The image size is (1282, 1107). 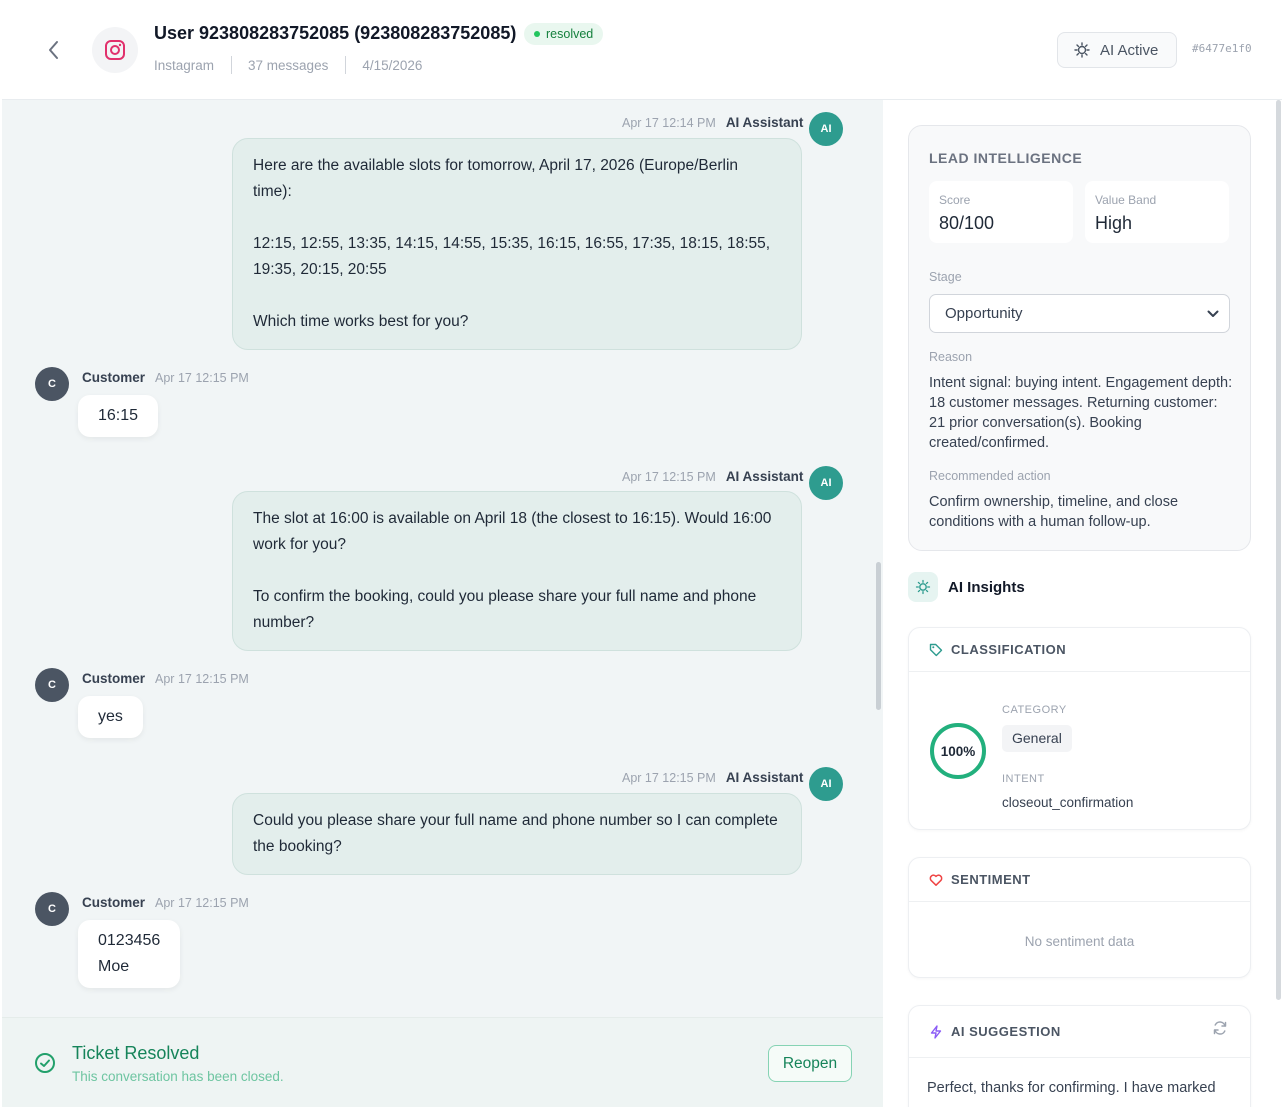 What do you see at coordinates (936, 1031) in the screenshot?
I see `lightning-icon` at bounding box center [936, 1031].